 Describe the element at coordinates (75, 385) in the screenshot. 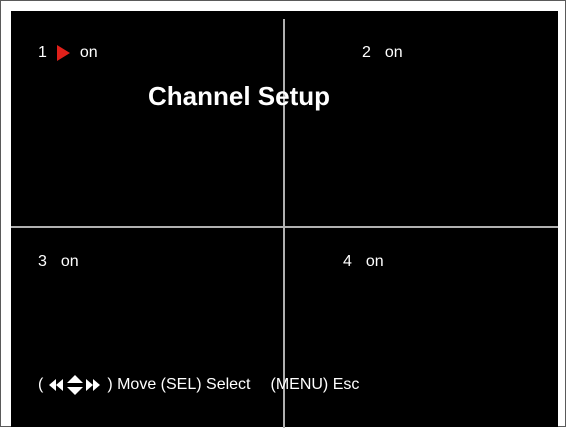

I see `direction-arrows-icon` at that location.